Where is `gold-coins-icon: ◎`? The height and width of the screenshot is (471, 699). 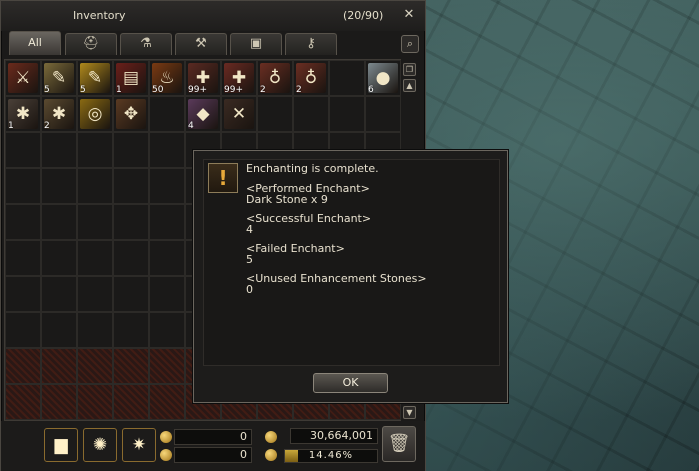 gold-coins-icon: ◎ is located at coordinates (95, 114).